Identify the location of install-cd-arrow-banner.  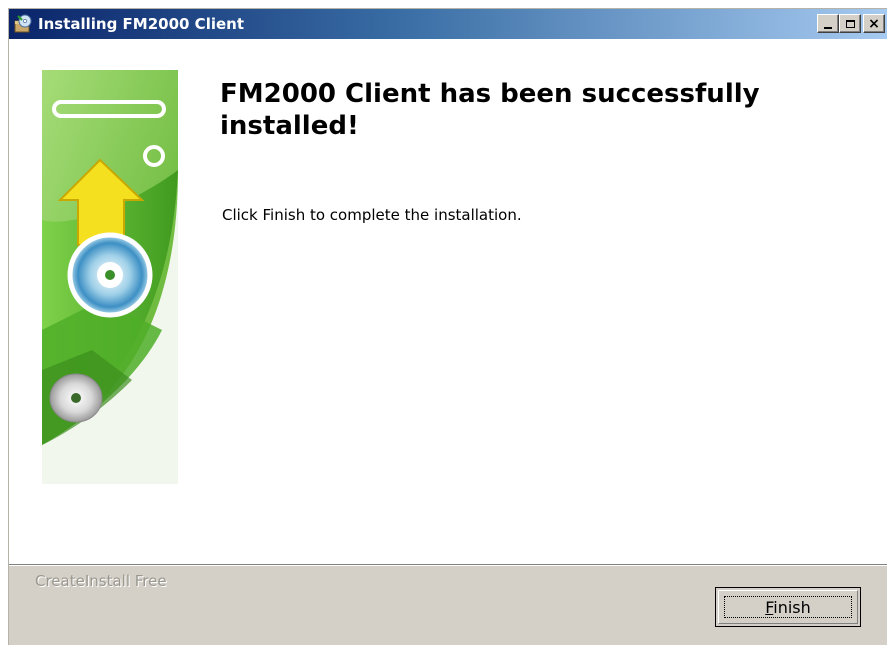
(110, 277).